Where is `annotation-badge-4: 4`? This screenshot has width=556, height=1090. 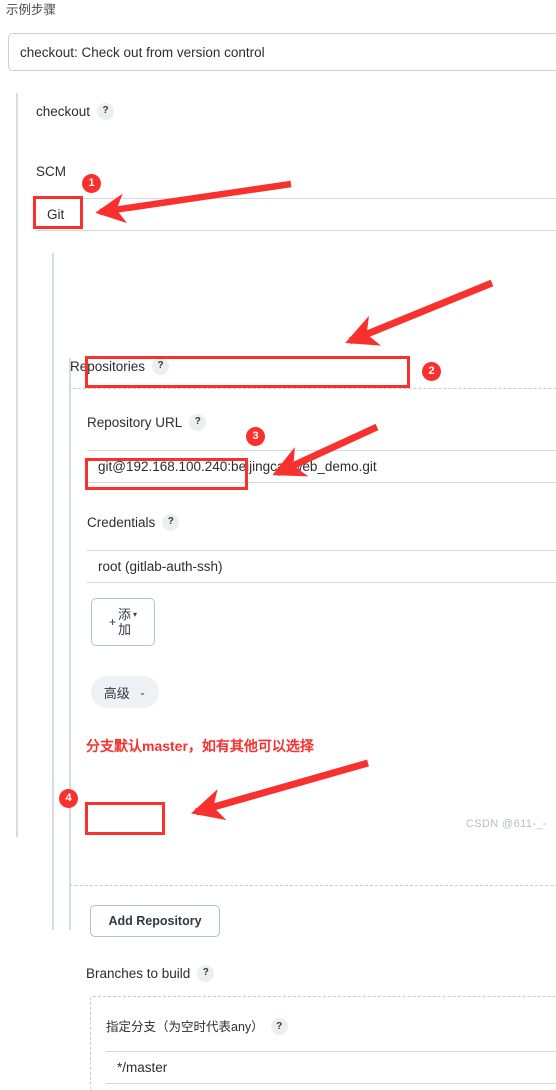 annotation-badge-4: 4 is located at coordinates (68, 798).